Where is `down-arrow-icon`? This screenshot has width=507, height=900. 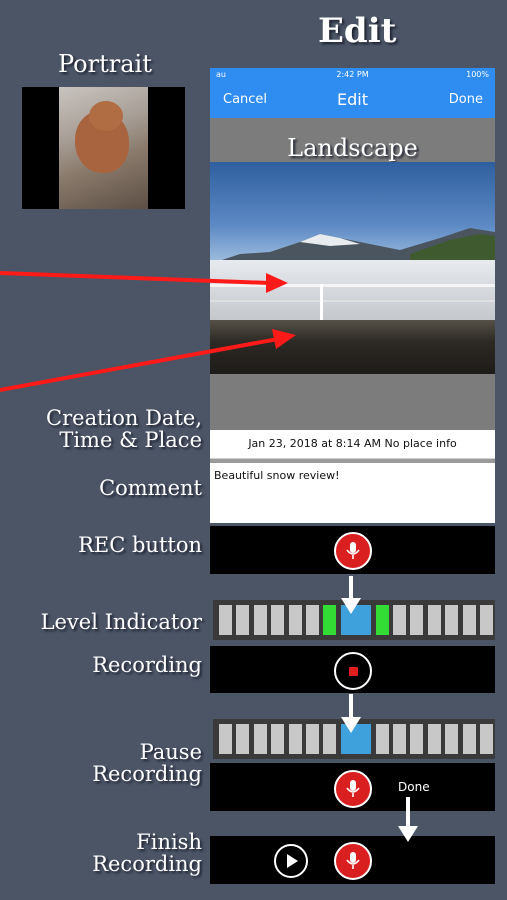
down-arrow-icon is located at coordinates (379, 709).